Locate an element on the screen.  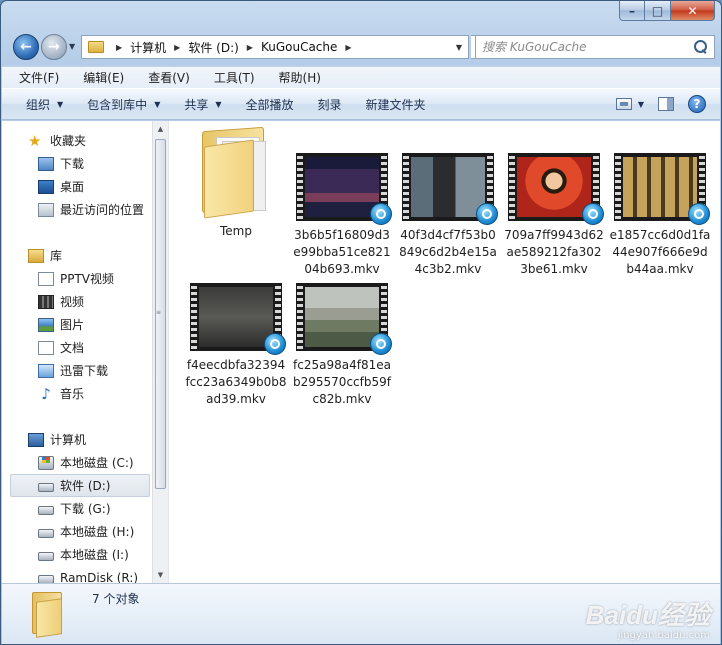
downloads-folder-icon is located at coordinates (46, 163).